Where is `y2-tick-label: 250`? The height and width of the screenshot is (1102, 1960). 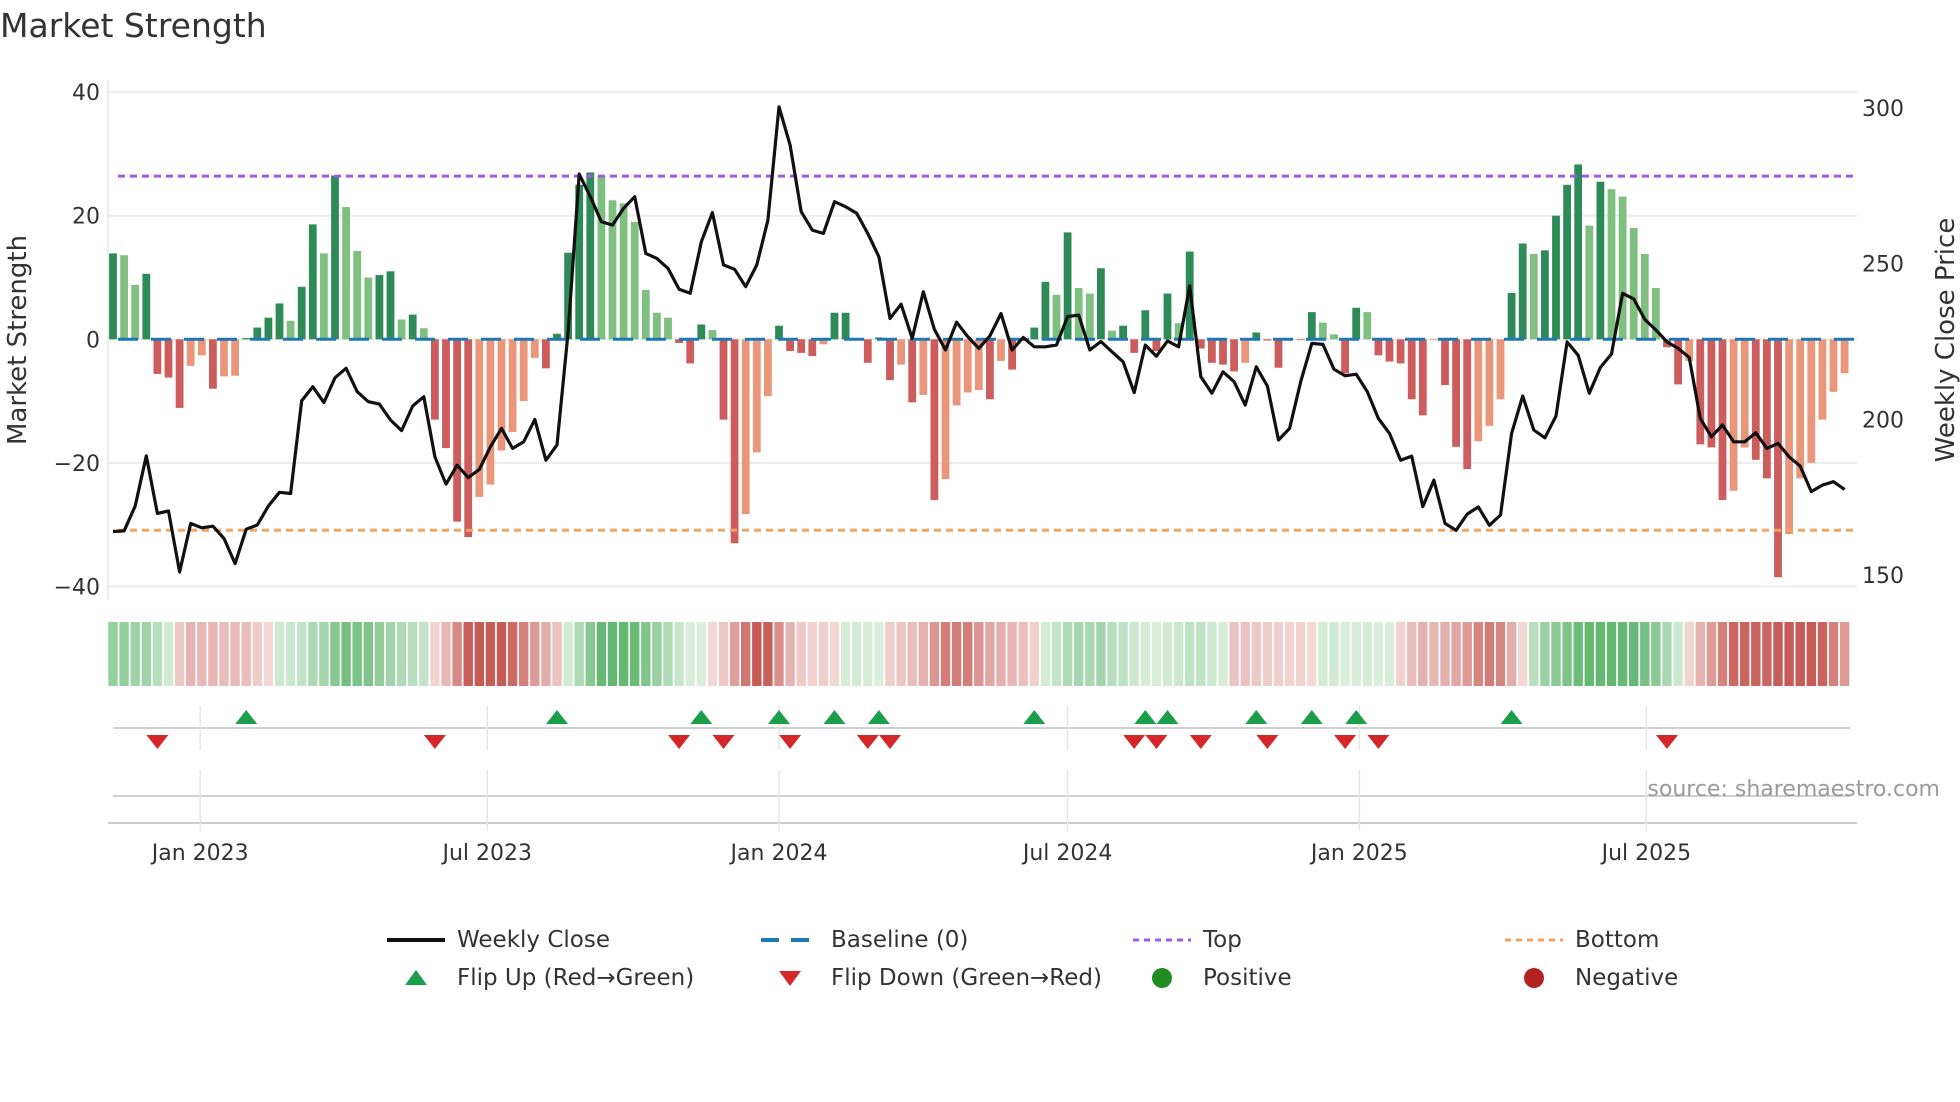 y2-tick-label: 250 is located at coordinates (1883, 265).